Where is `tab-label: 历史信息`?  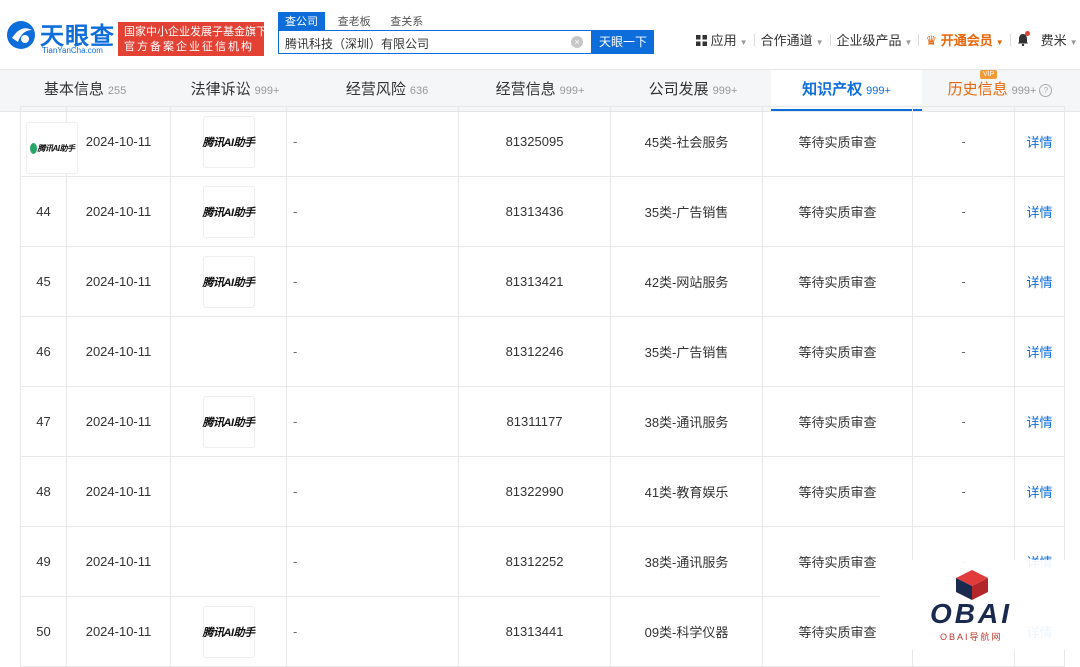 tab-label: 历史信息 is located at coordinates (977, 89).